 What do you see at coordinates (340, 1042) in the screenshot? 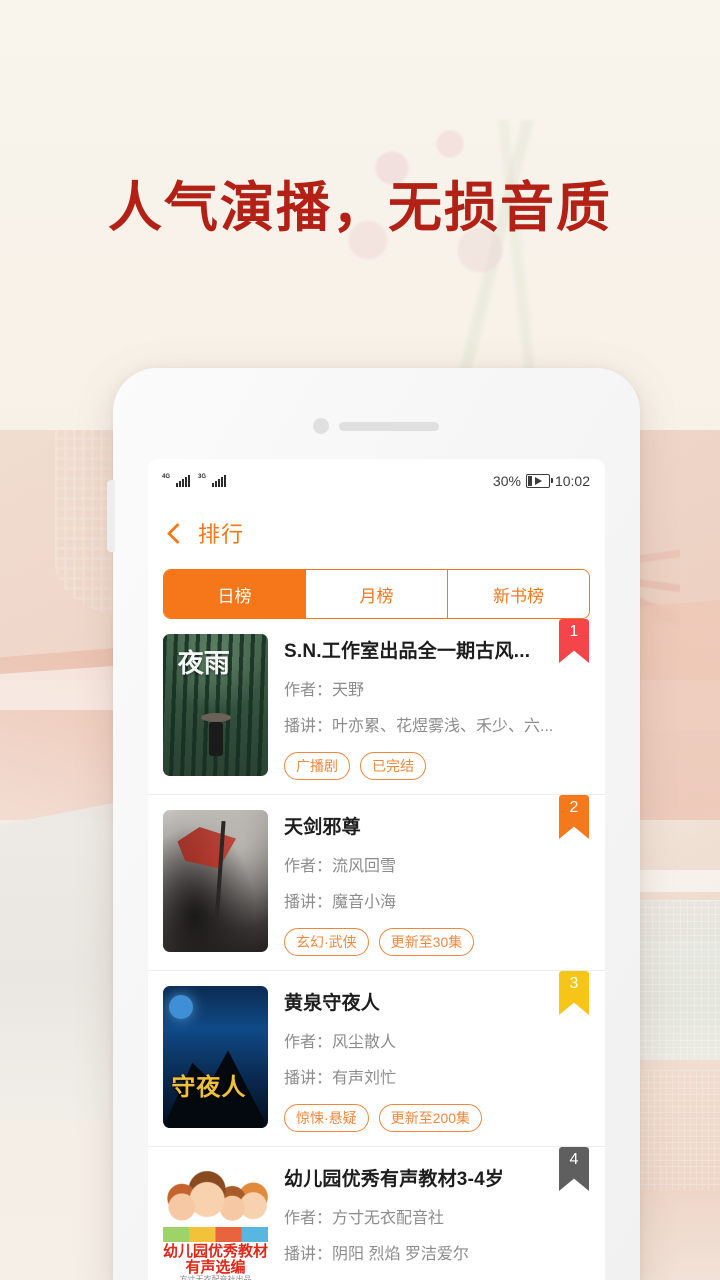
I see `book-author: 作者：风尘散人` at bounding box center [340, 1042].